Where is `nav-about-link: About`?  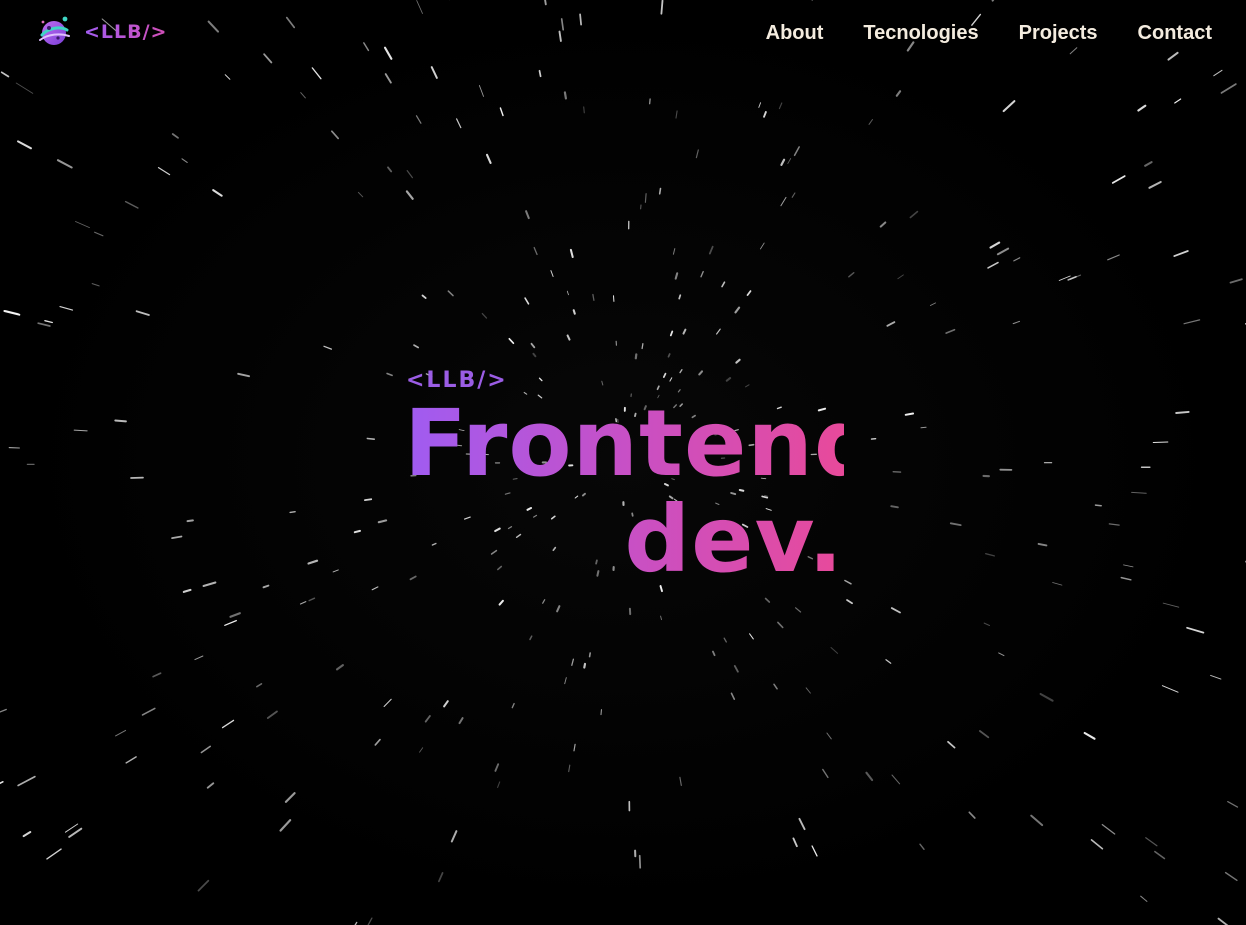 nav-about-link: About is located at coordinates (795, 33).